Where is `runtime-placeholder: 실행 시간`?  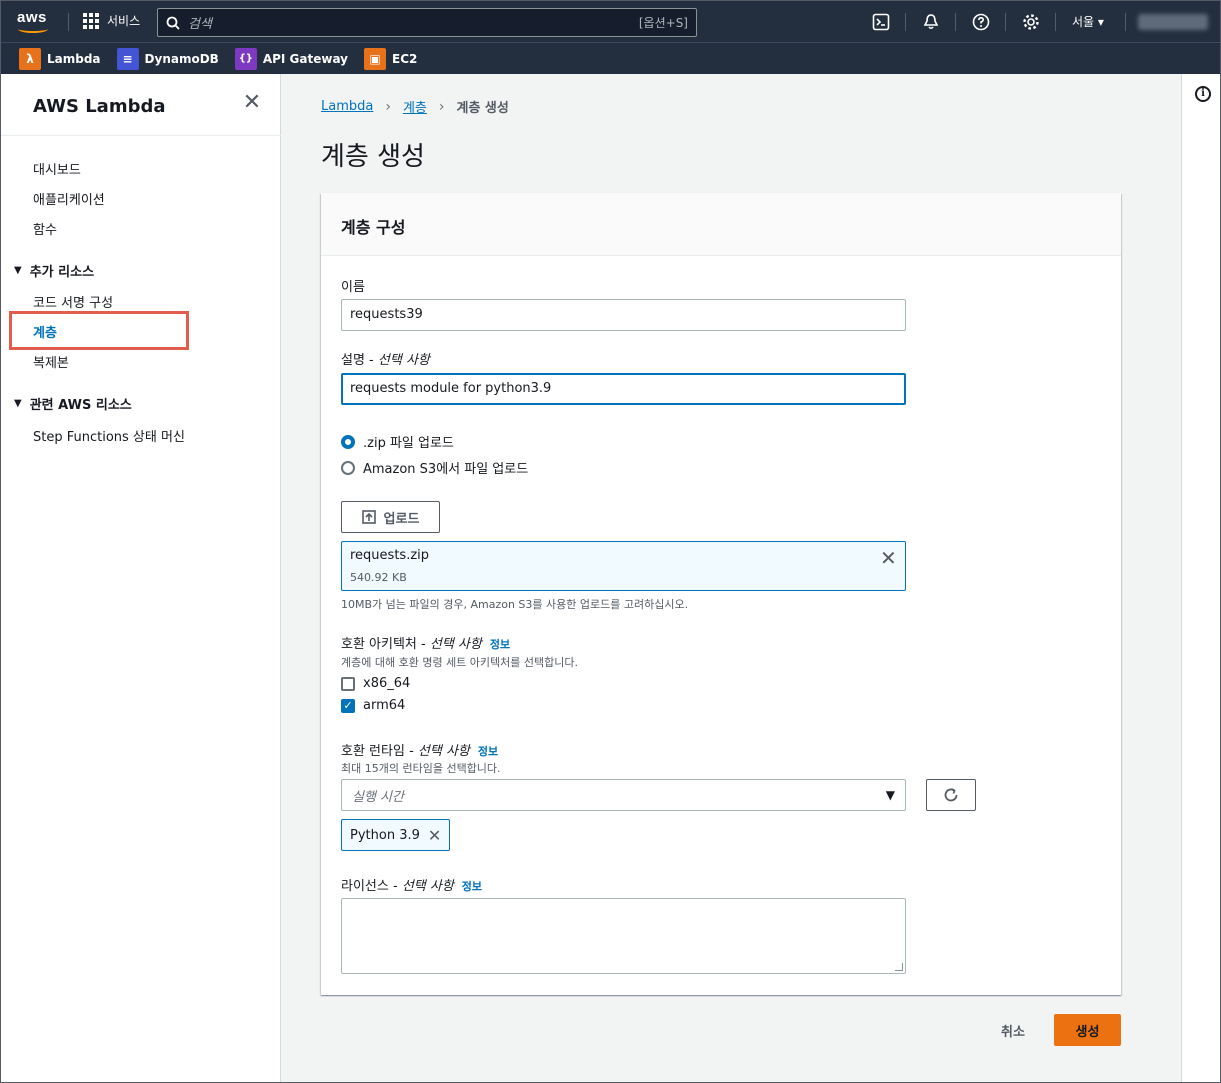 runtime-placeholder: 실행 시간 is located at coordinates (378, 797).